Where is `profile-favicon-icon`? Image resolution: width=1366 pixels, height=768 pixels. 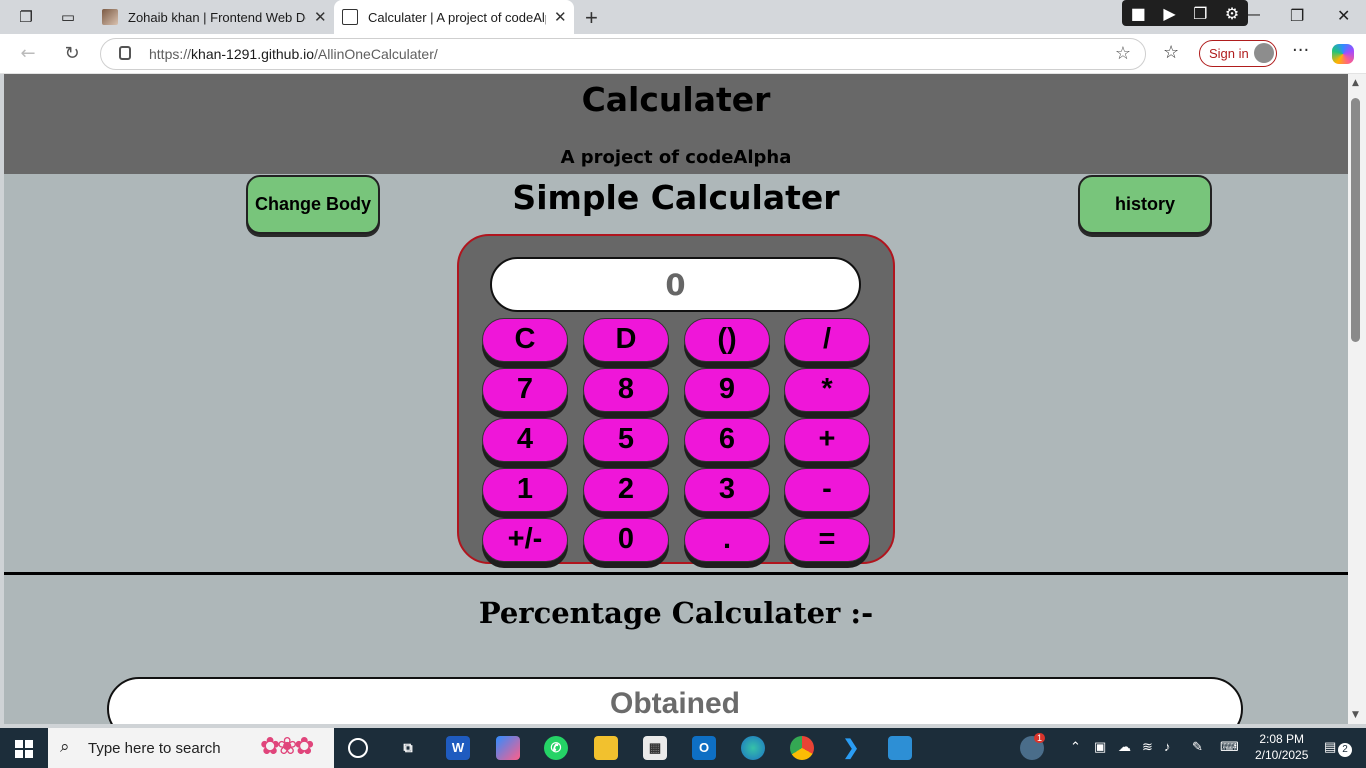
profile-favicon-icon is located at coordinates (110, 17).